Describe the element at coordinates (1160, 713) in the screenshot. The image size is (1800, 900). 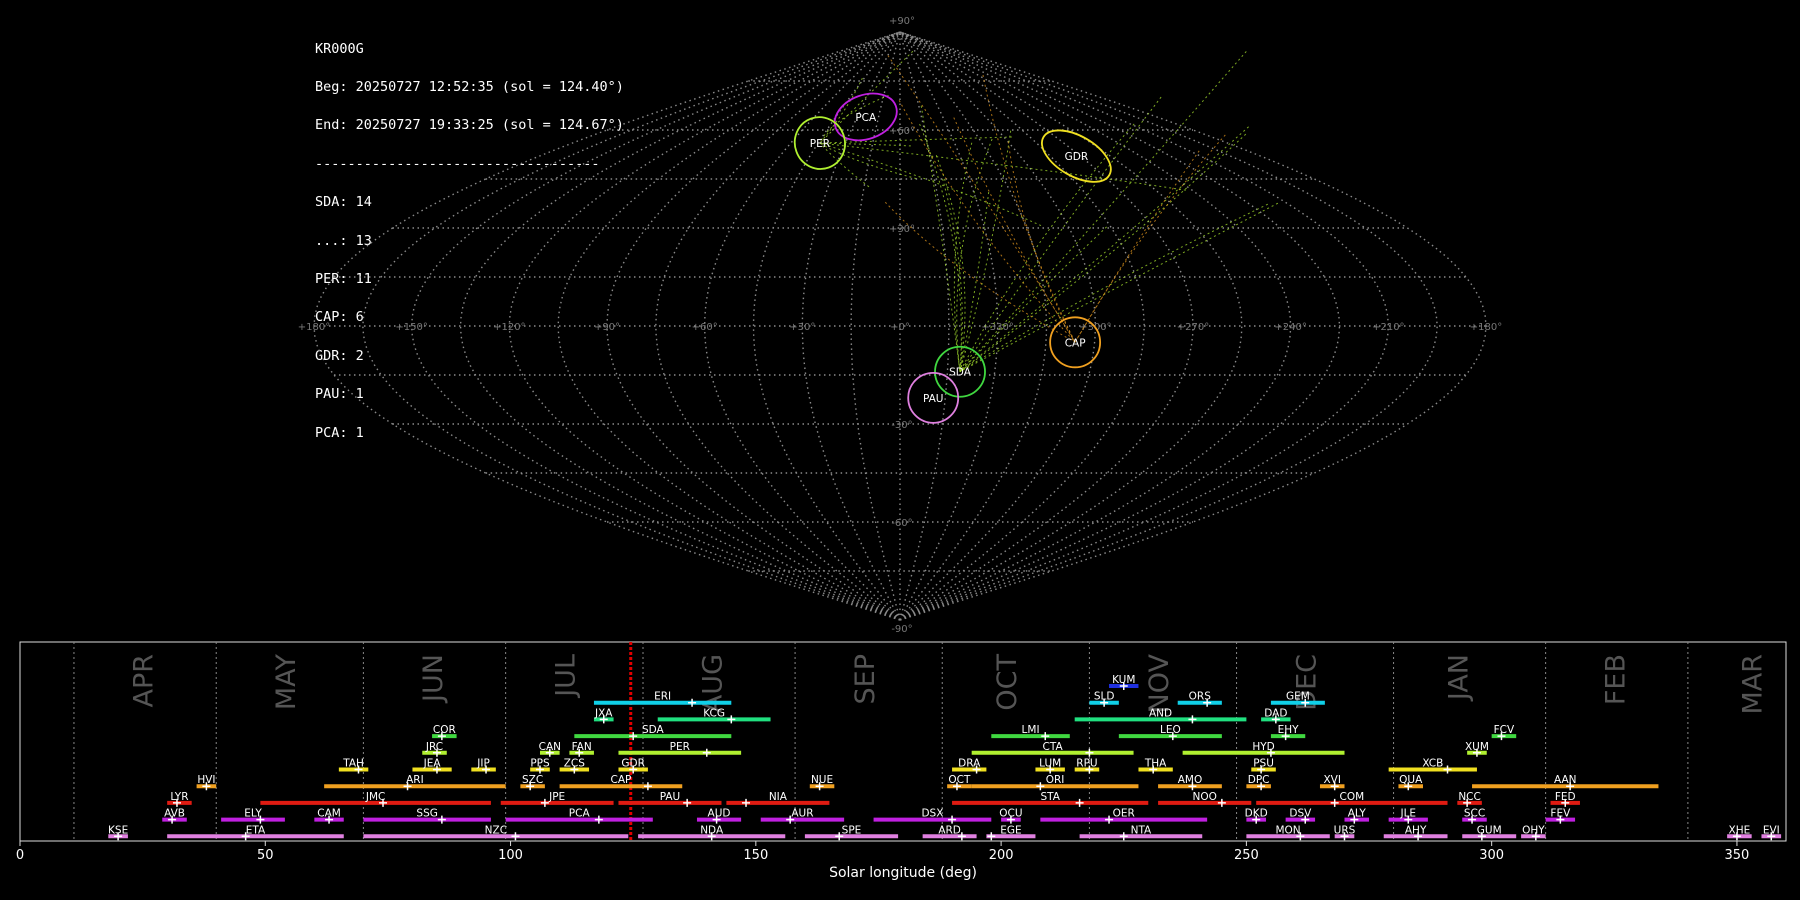
I see `shower-label-and: AND` at that location.